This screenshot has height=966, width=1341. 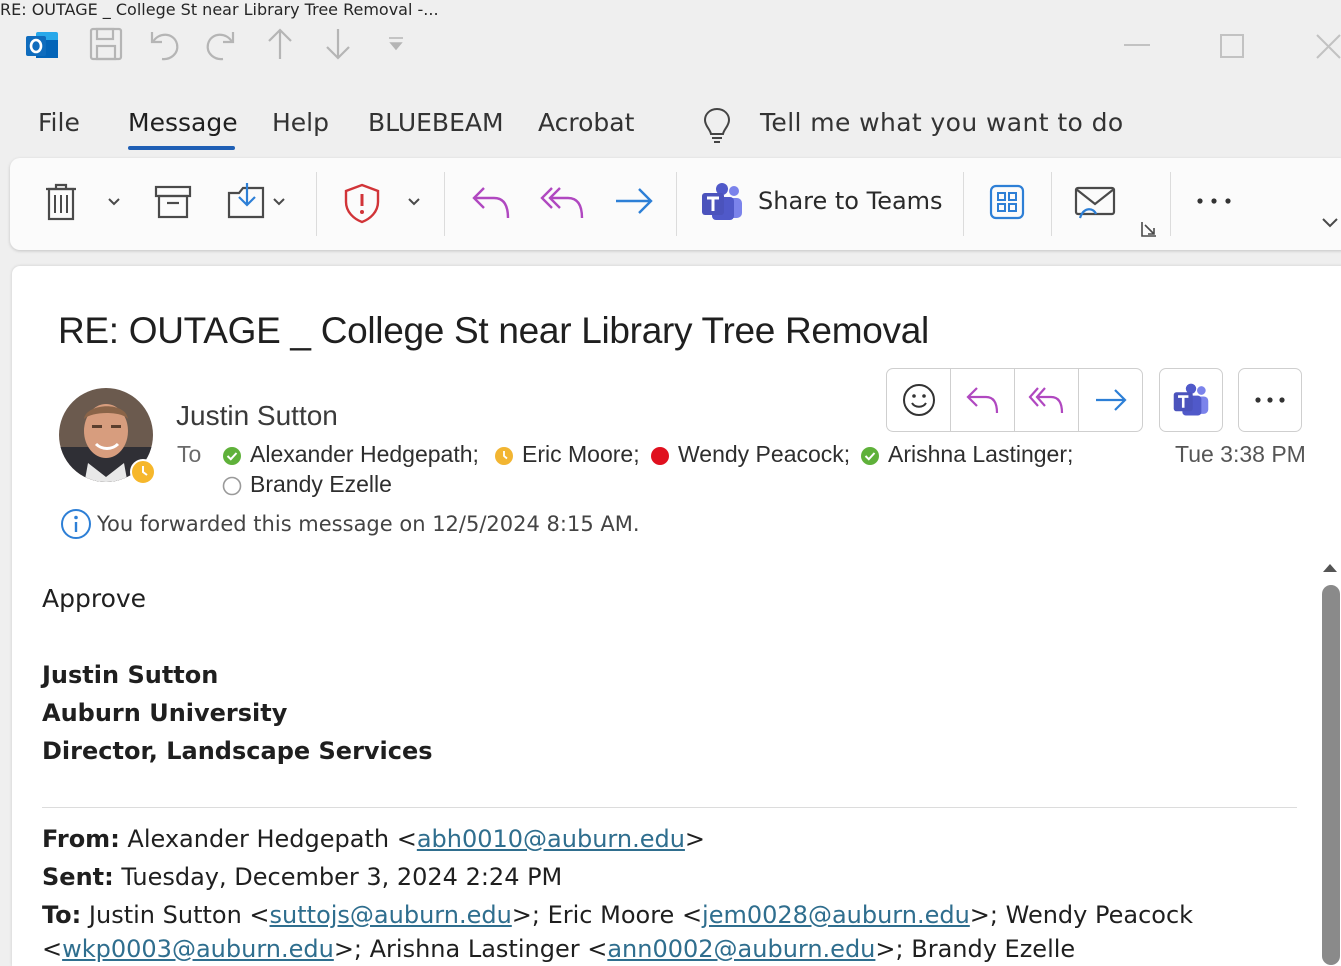 I want to click on save-icon, so click(x=106, y=44).